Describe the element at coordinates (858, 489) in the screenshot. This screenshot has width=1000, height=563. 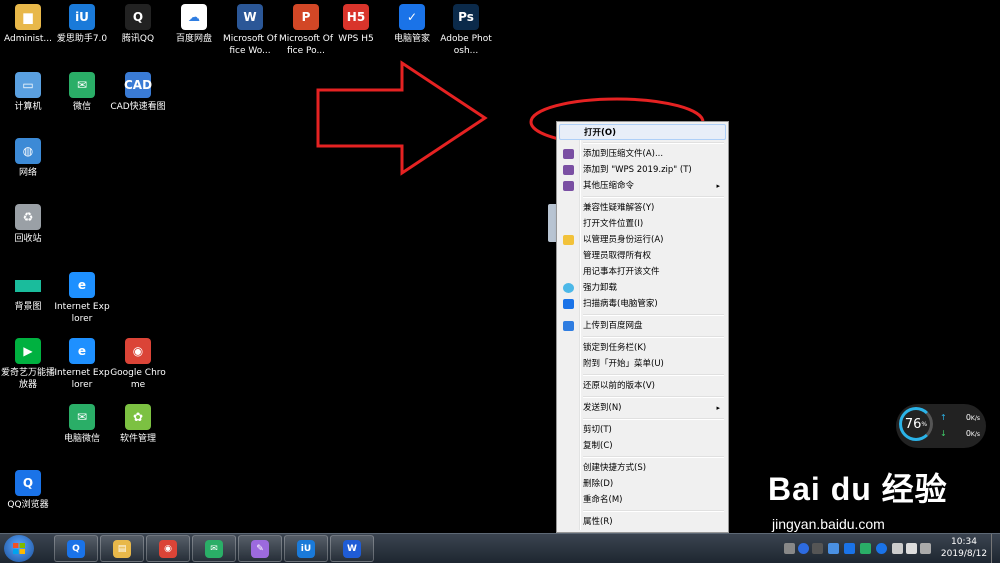
I see `watermark-brand: Bai du 经验` at that location.